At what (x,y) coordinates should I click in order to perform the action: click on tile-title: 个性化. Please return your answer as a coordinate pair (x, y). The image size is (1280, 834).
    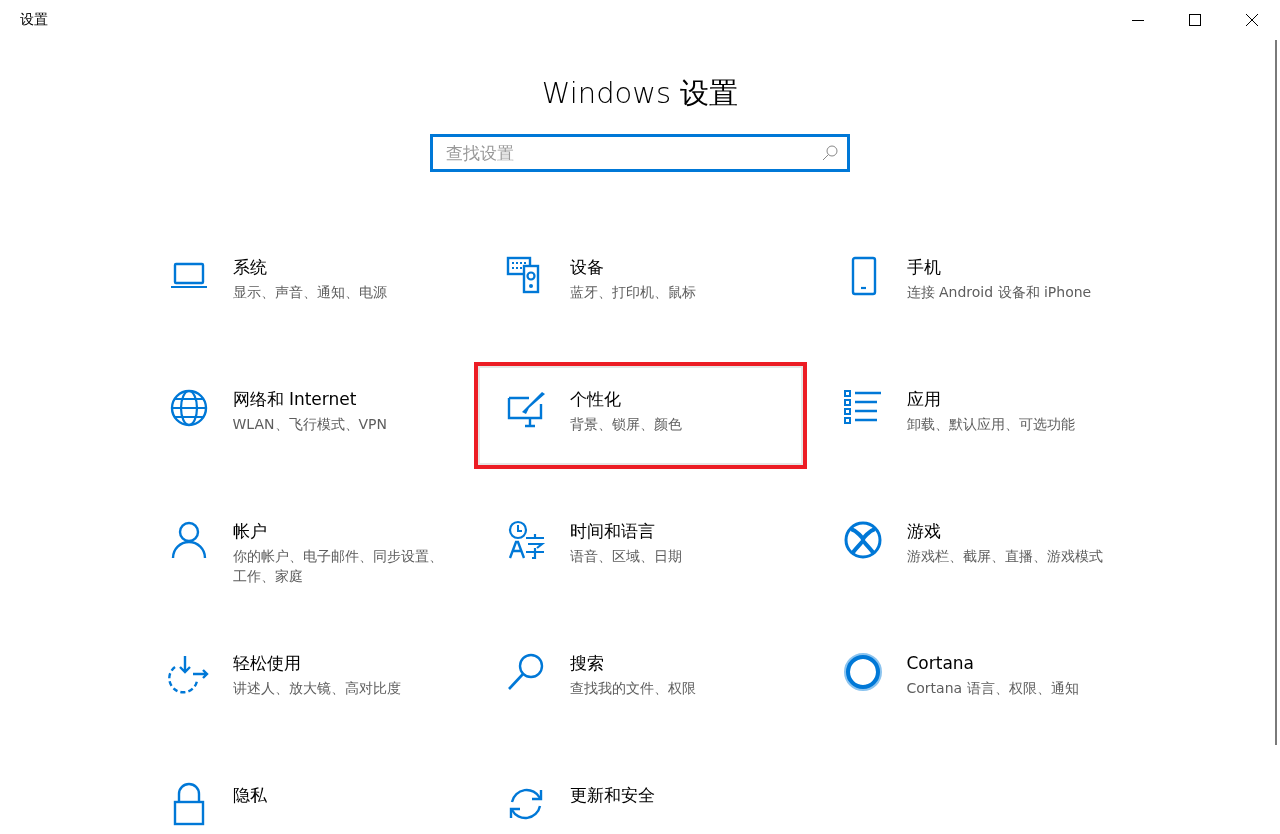
    Looking at the image, I should click on (595, 399).